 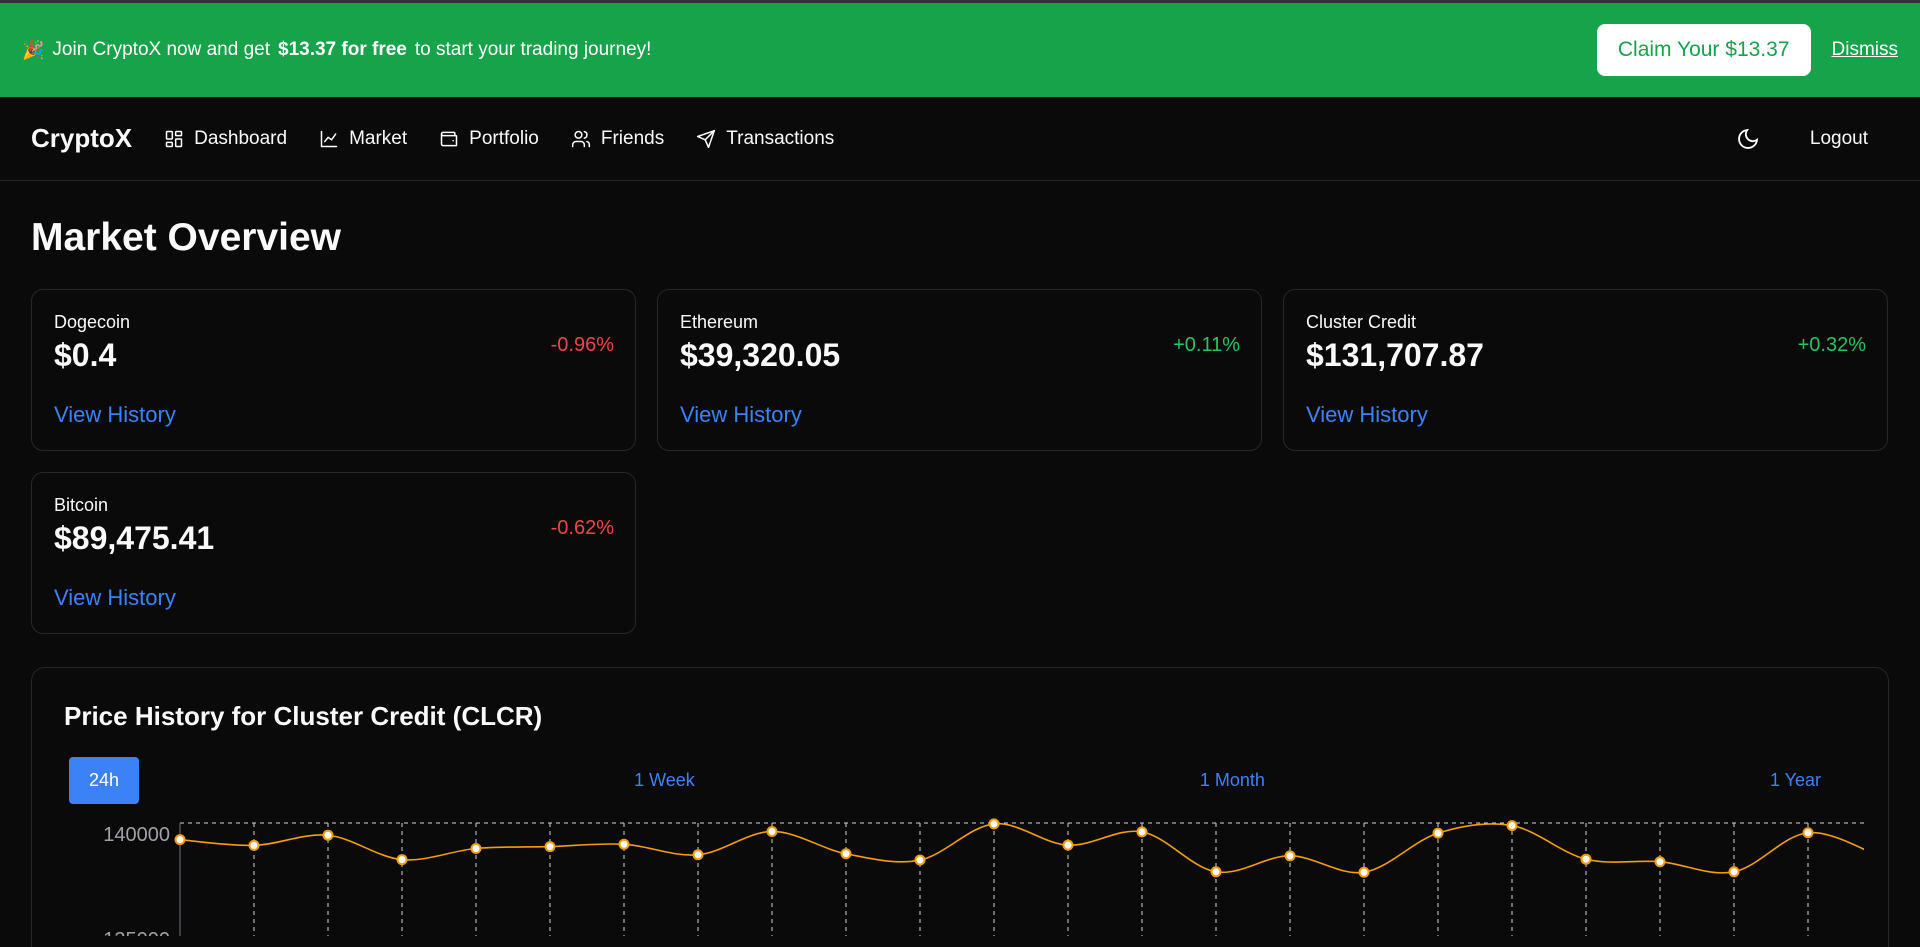 What do you see at coordinates (632, 138) in the screenshot?
I see `nav-item-label: Friends` at bounding box center [632, 138].